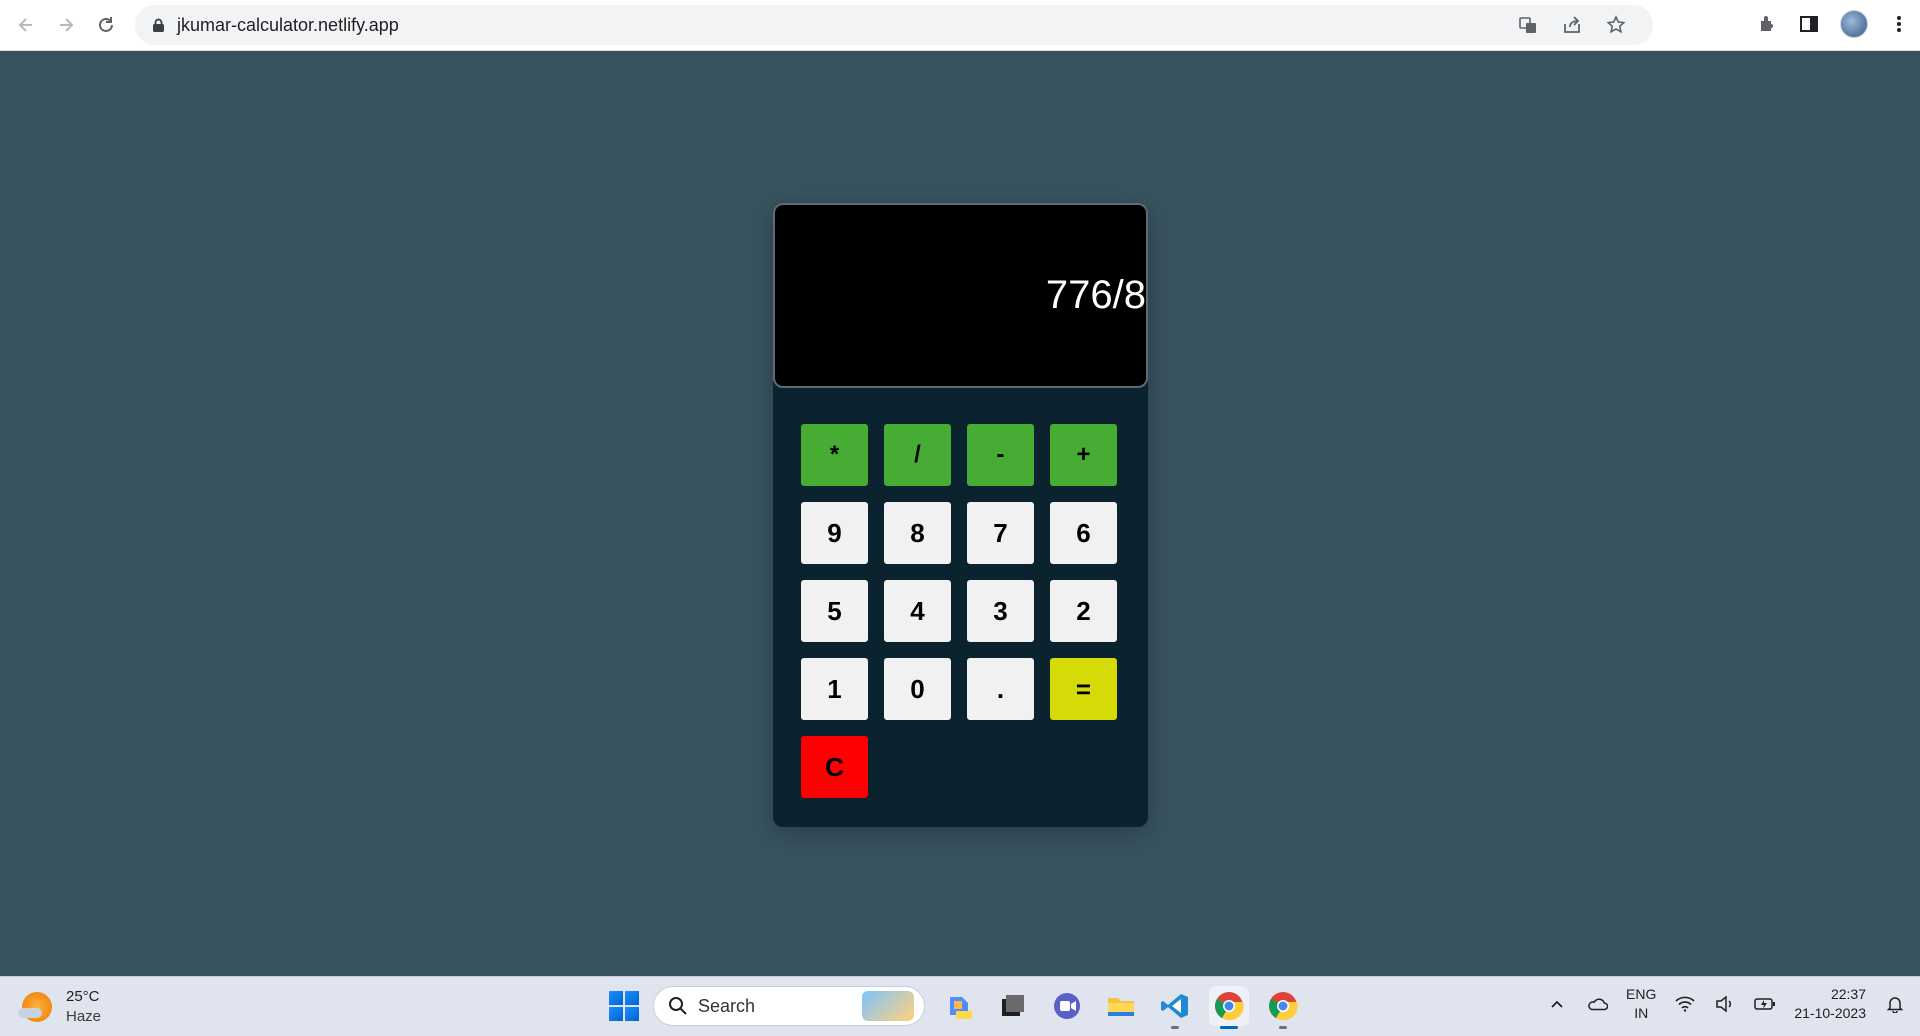 Image resolution: width=1920 pixels, height=1036 pixels. What do you see at coordinates (834, 455) in the screenshot?
I see `multiply-button: *` at bounding box center [834, 455].